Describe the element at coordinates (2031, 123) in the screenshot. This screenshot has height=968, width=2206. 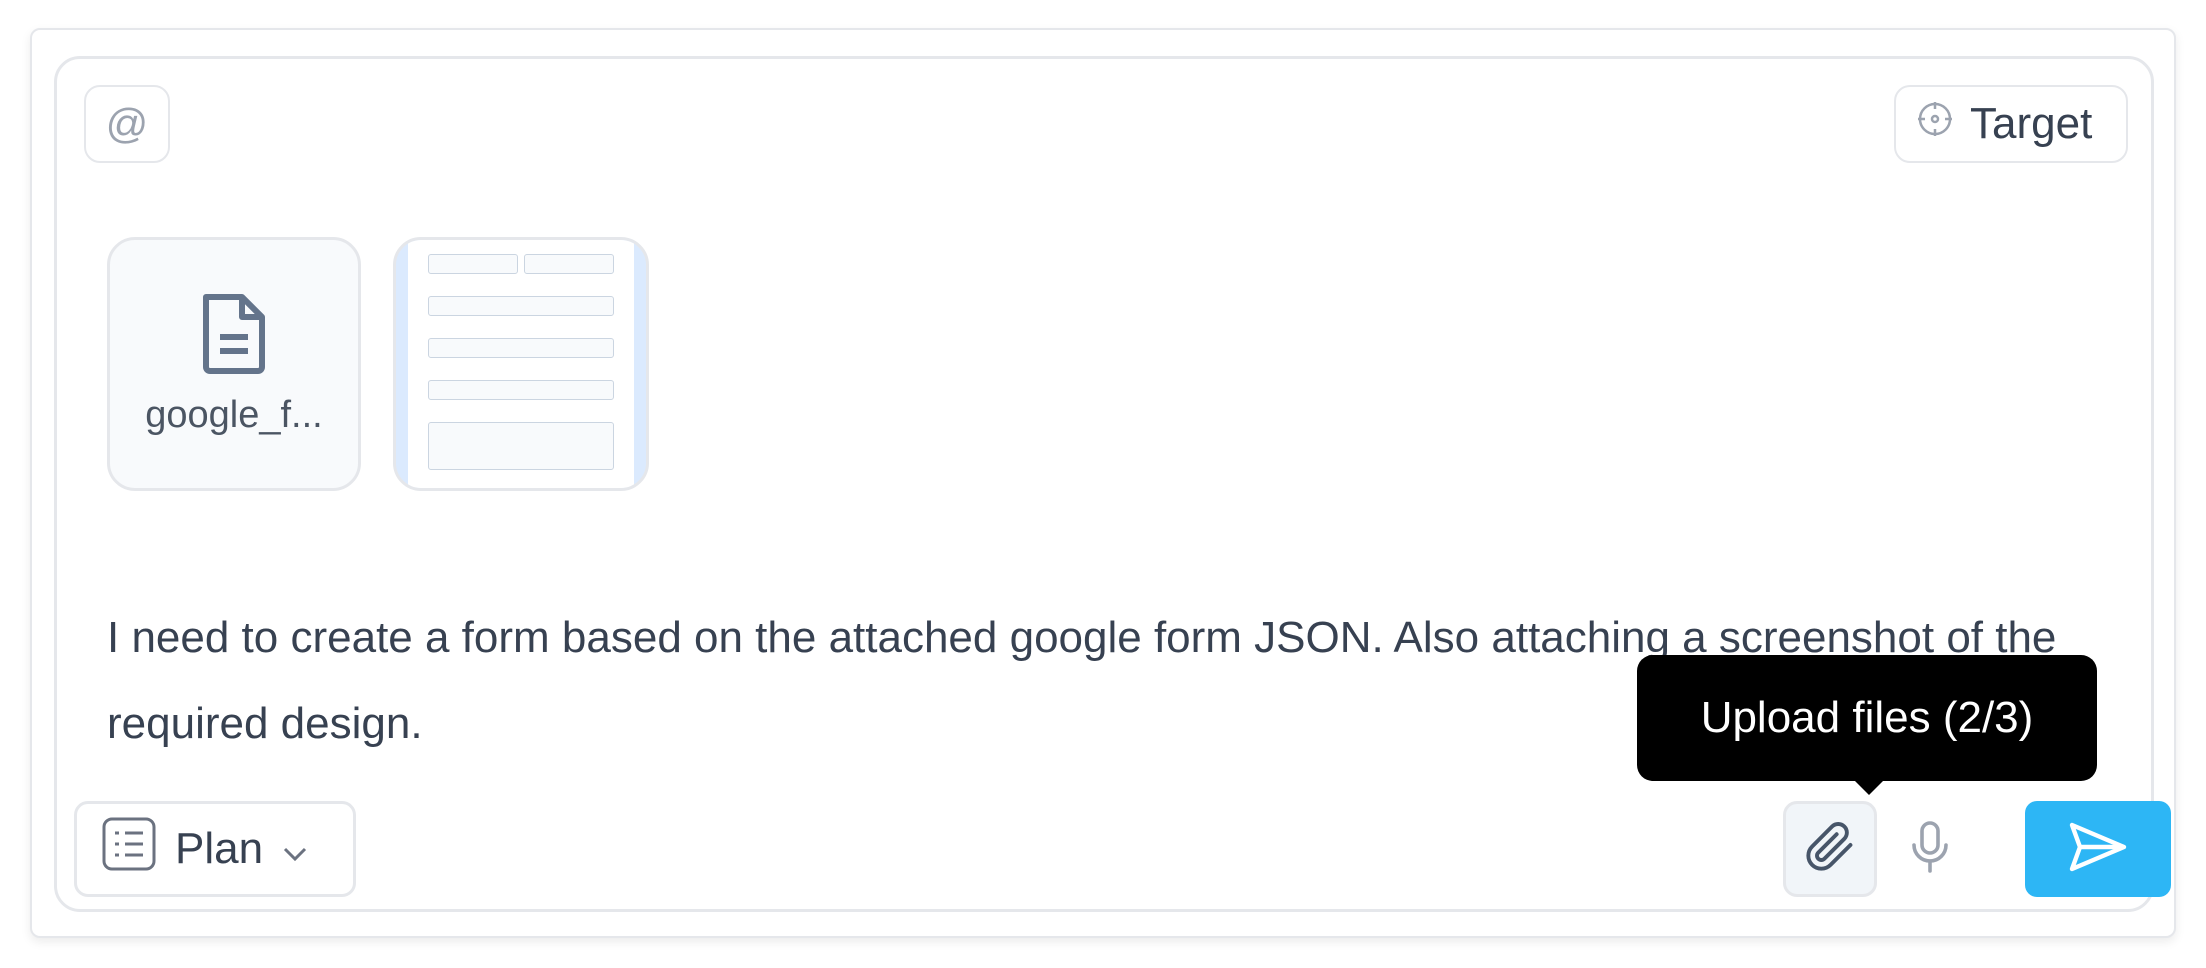
I see `target-label: Target` at that location.